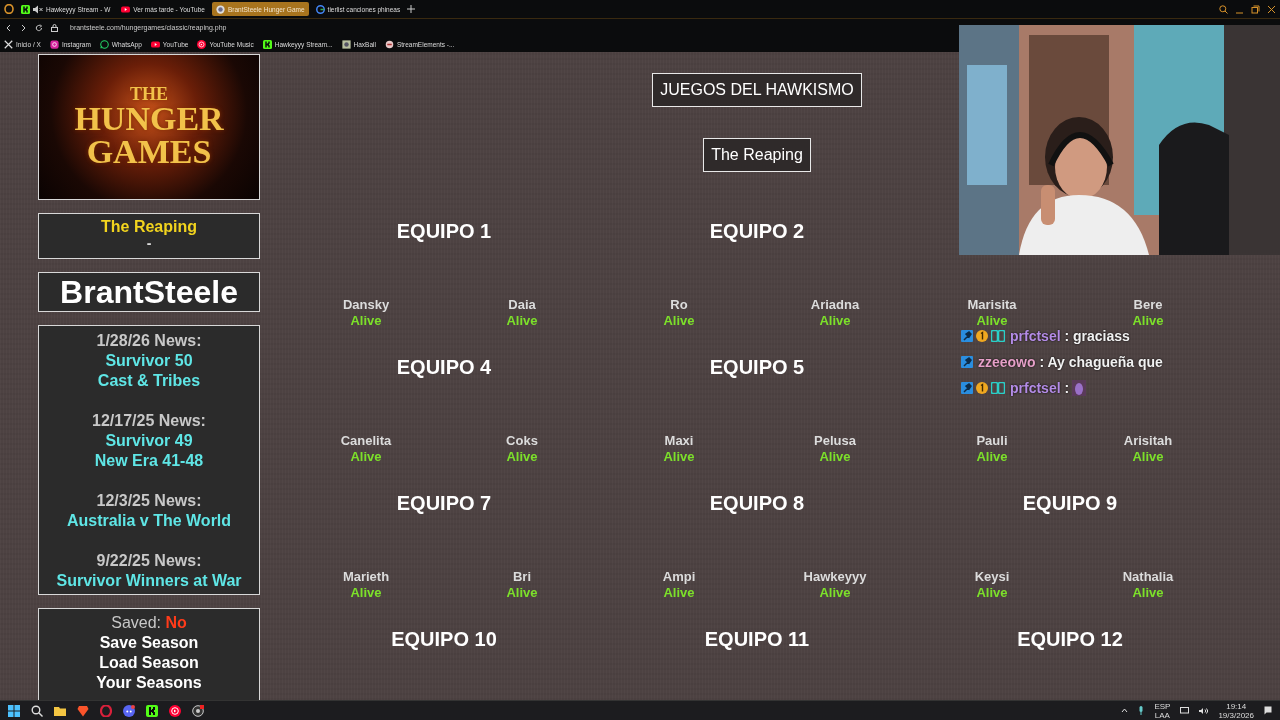 Image resolution: width=1280 pixels, height=720 pixels. I want to click on tribute-name: Hawkeyyy, so click(835, 577).